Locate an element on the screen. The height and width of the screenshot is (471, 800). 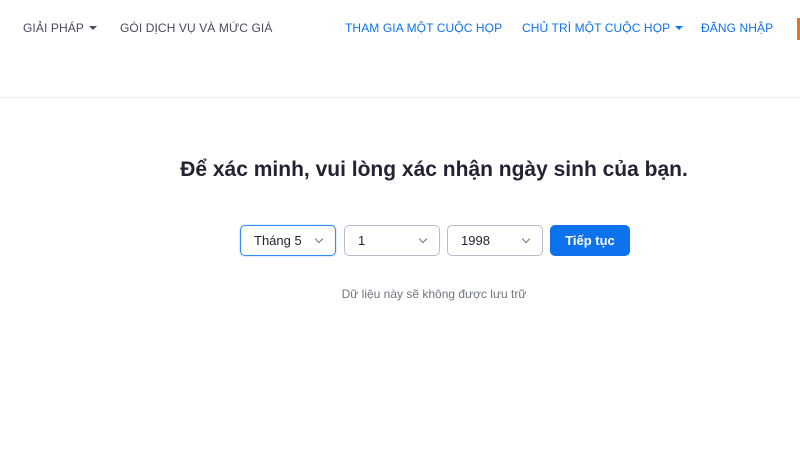
nav-solutions: GIẢI PHÁP is located at coordinates (60, 28).